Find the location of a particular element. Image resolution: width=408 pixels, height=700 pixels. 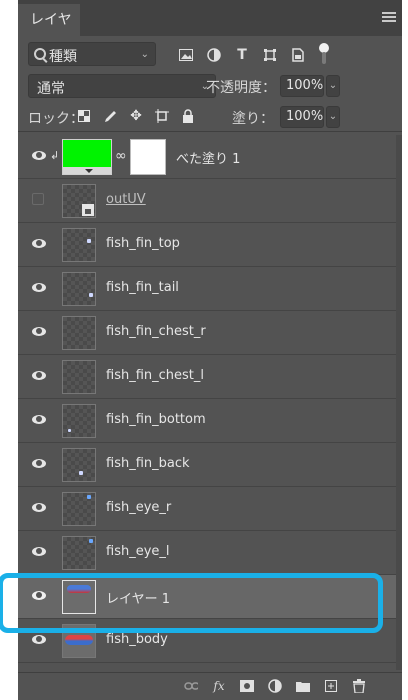

adjustment-filter-icon is located at coordinates (214, 55).